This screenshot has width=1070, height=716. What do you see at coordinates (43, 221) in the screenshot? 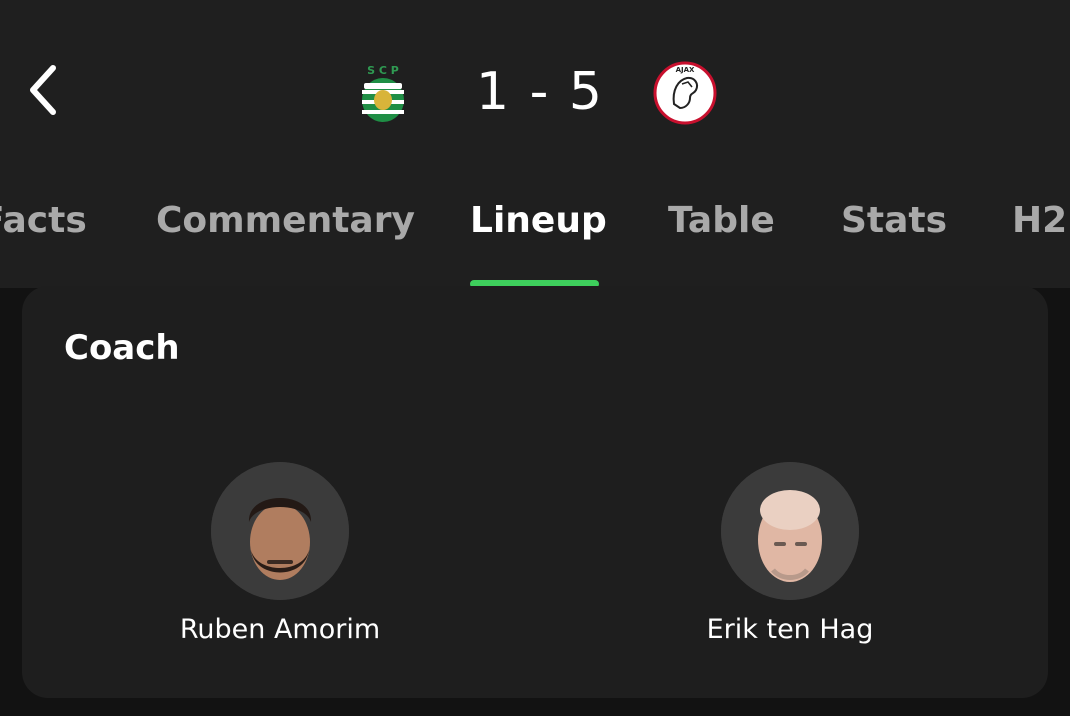
I see `tab-facts: Facts` at bounding box center [43, 221].